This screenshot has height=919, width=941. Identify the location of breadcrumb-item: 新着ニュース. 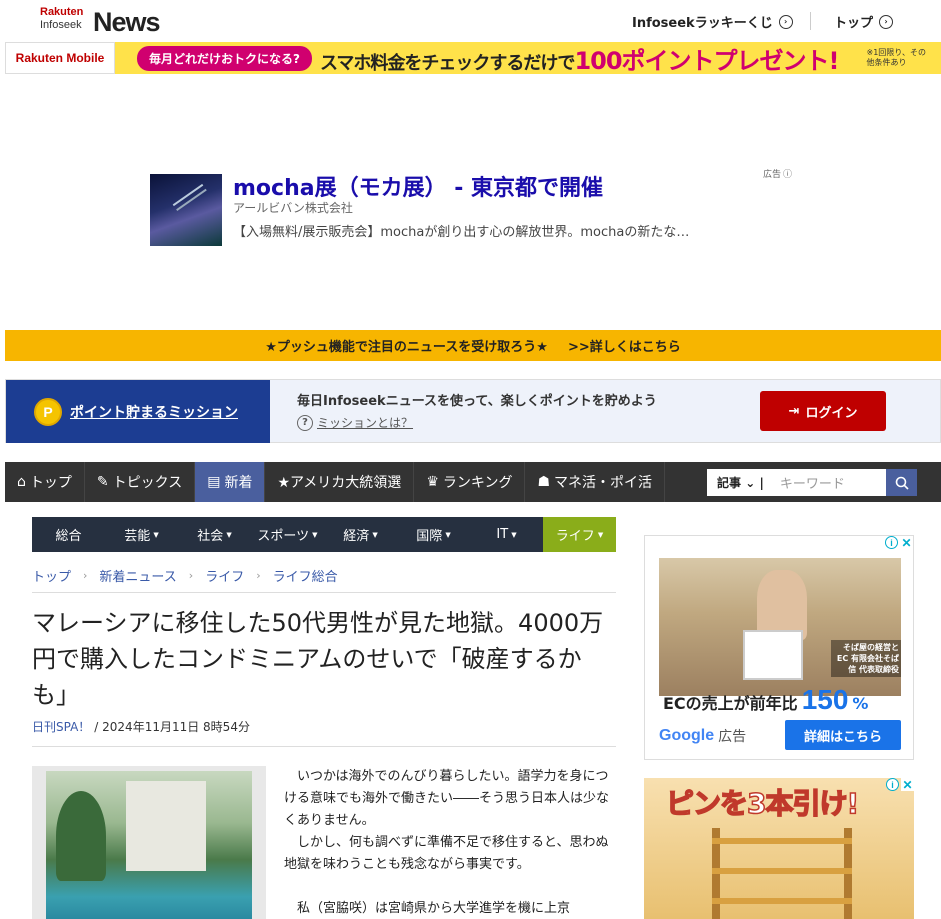
(137, 575).